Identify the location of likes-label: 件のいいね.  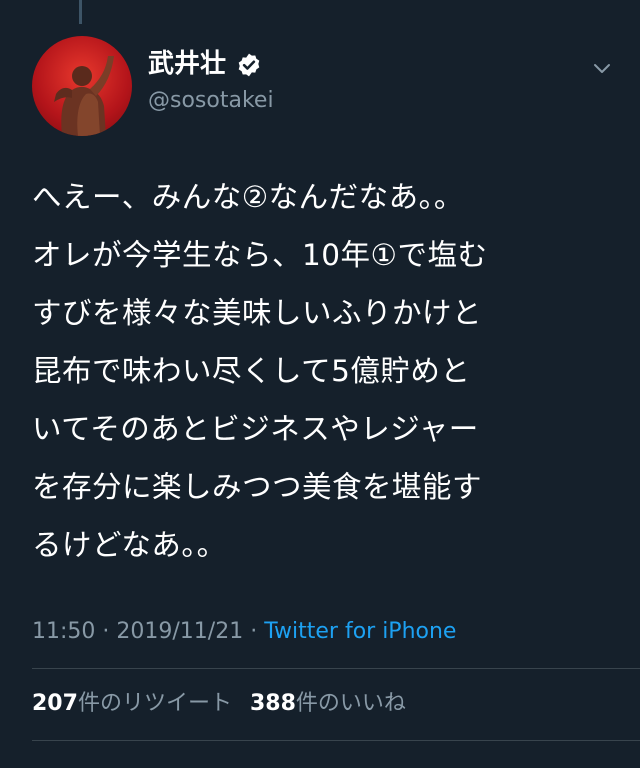
(350, 703).